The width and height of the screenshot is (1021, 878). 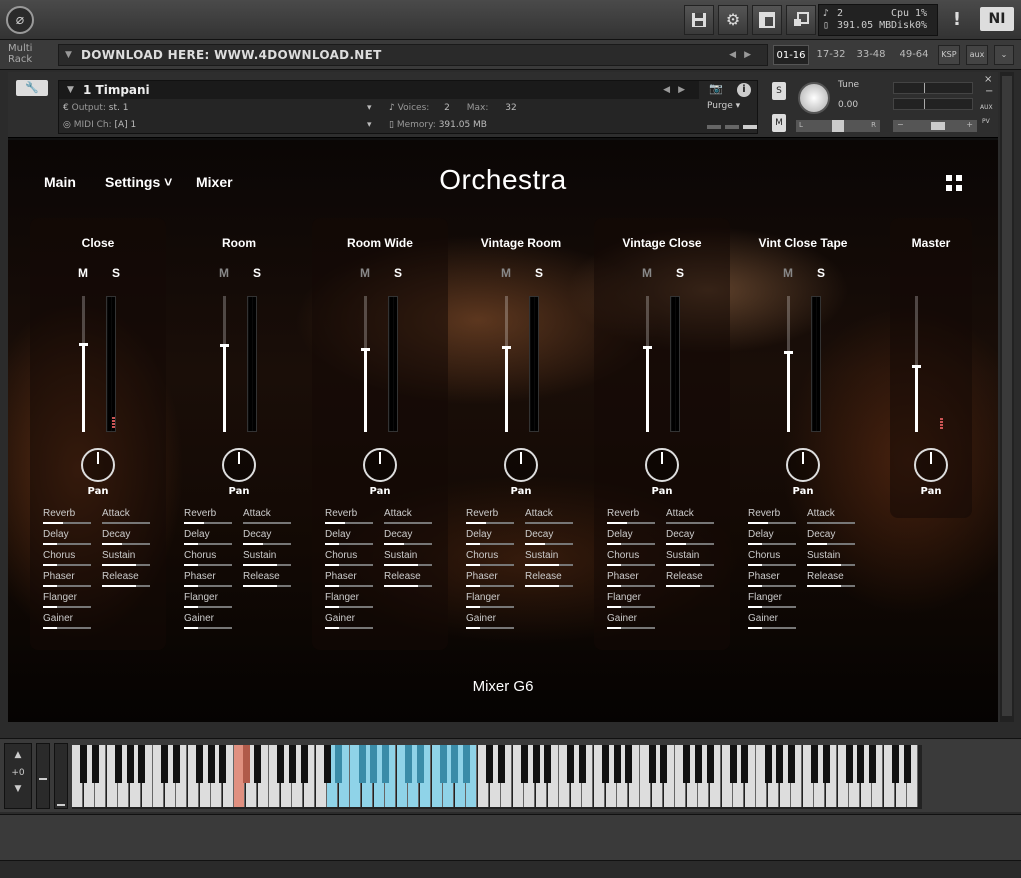 I want to click on output-selector: € Output: st. 1 ▾, so click(x=218, y=108).